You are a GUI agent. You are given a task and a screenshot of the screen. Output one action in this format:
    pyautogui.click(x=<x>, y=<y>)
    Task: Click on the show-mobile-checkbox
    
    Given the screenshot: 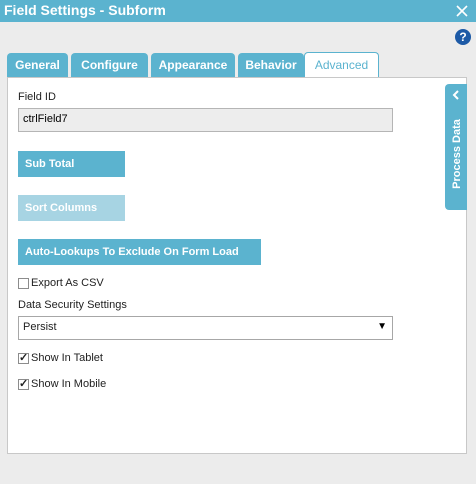 What is the action you would take?
    pyautogui.click(x=23, y=383)
    